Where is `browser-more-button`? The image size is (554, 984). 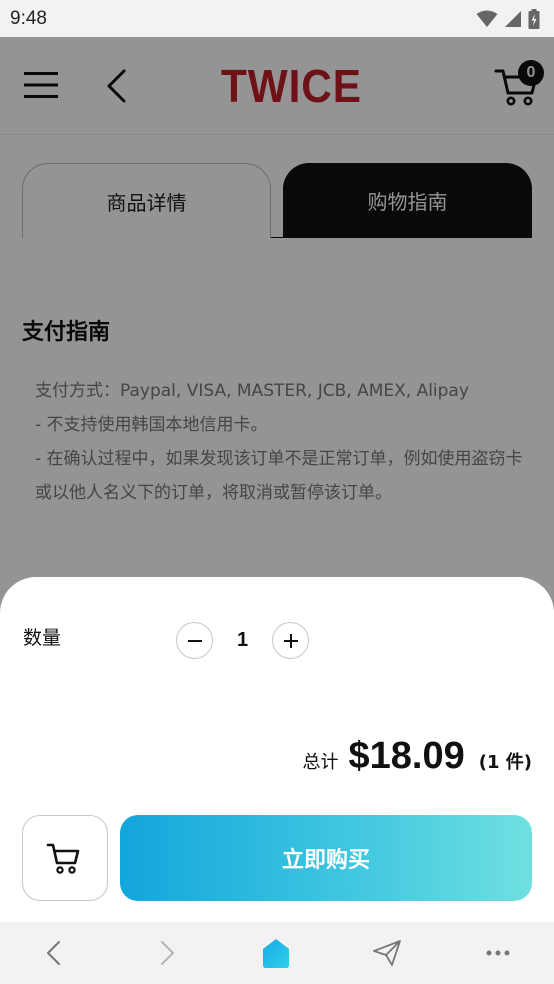
browser-more-button is located at coordinates (498, 953).